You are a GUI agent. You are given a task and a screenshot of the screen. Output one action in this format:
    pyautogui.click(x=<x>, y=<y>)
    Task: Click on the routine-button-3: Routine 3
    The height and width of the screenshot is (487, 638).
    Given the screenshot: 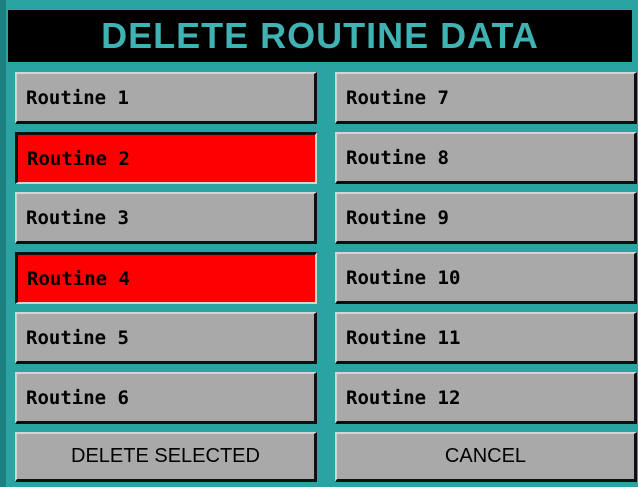 What is the action you would take?
    pyautogui.click(x=166, y=218)
    